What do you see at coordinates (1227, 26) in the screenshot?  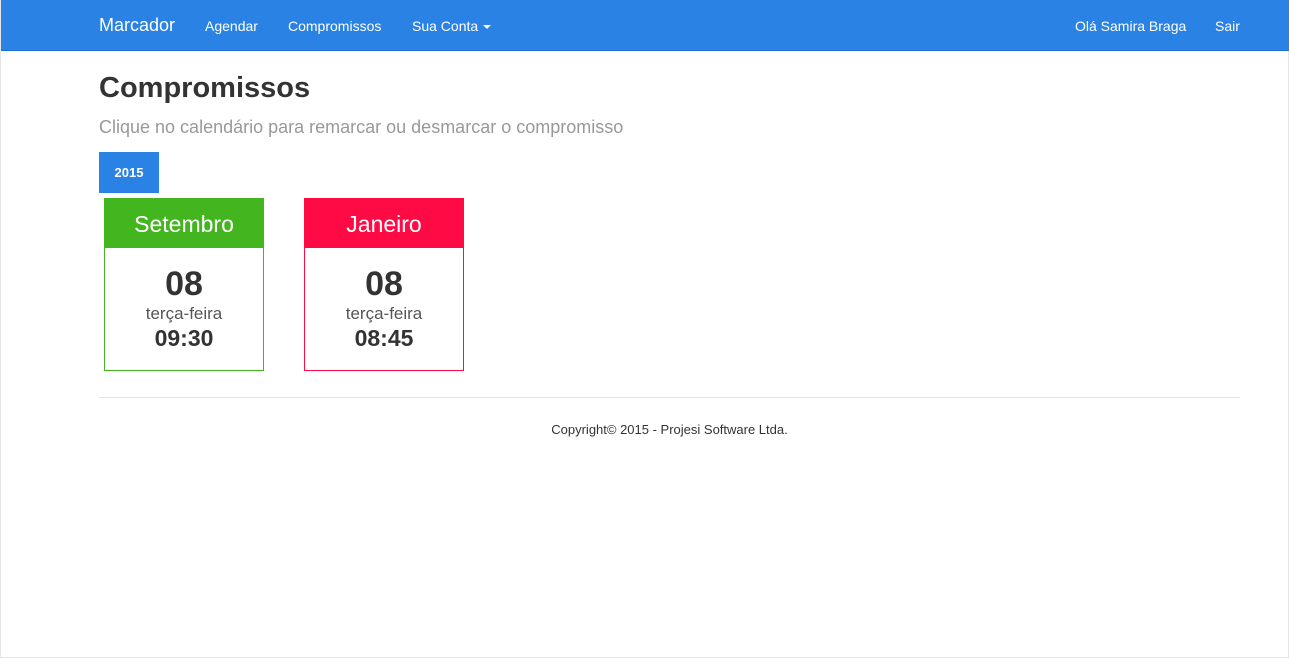 I see `nav-logout: Sair` at bounding box center [1227, 26].